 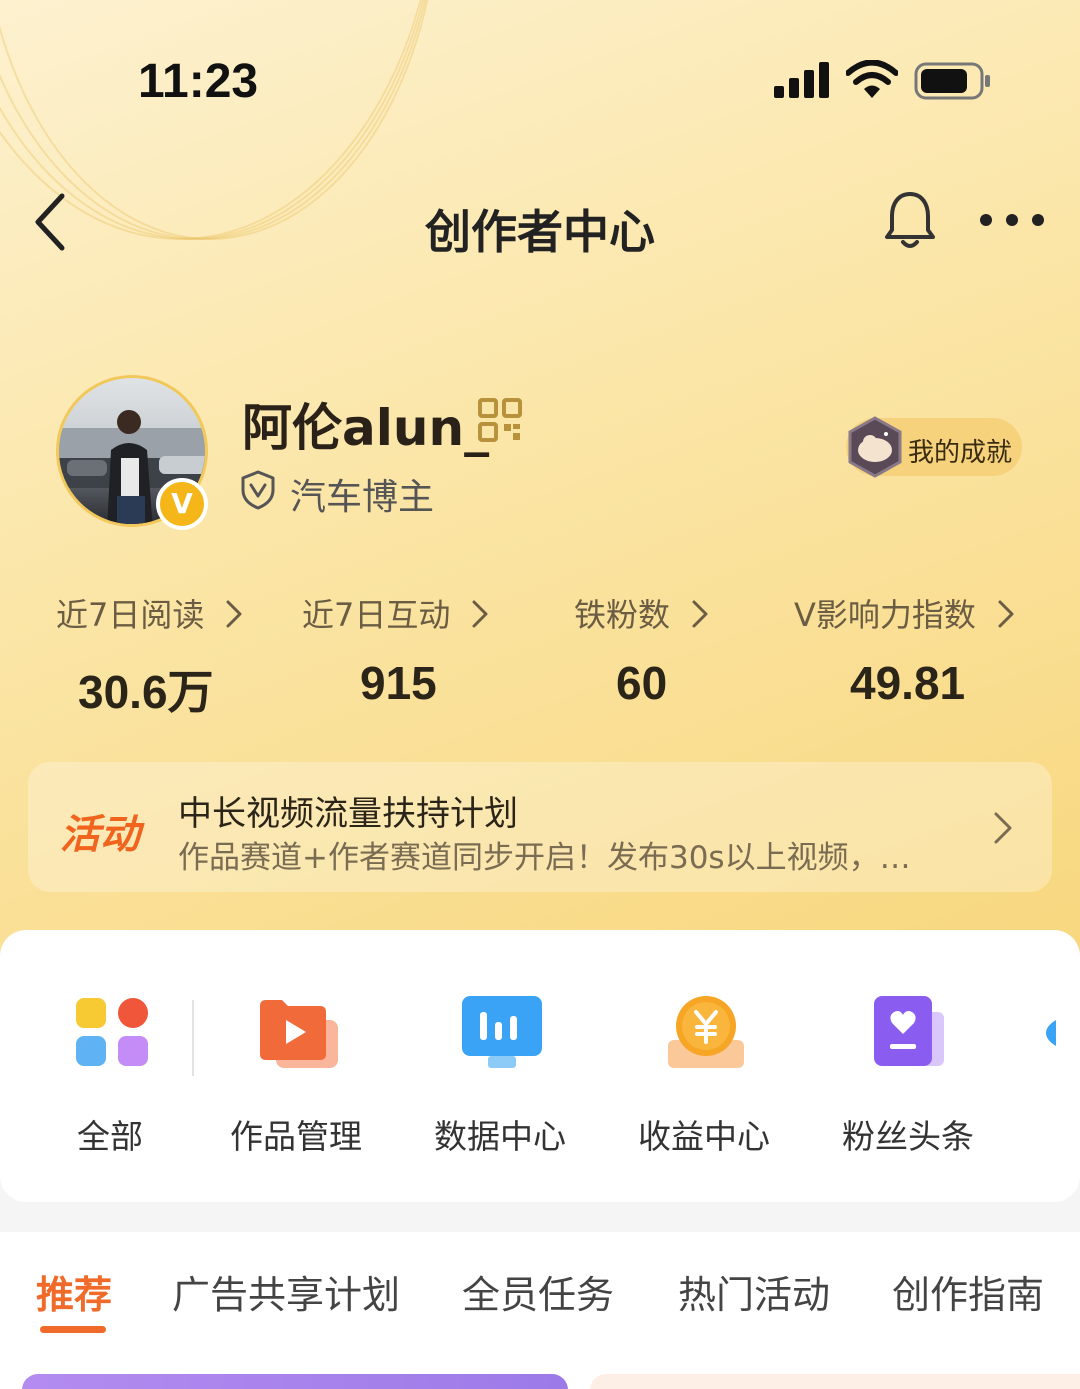 What do you see at coordinates (100, 835) in the screenshot?
I see `activity-tag: 活动` at bounding box center [100, 835].